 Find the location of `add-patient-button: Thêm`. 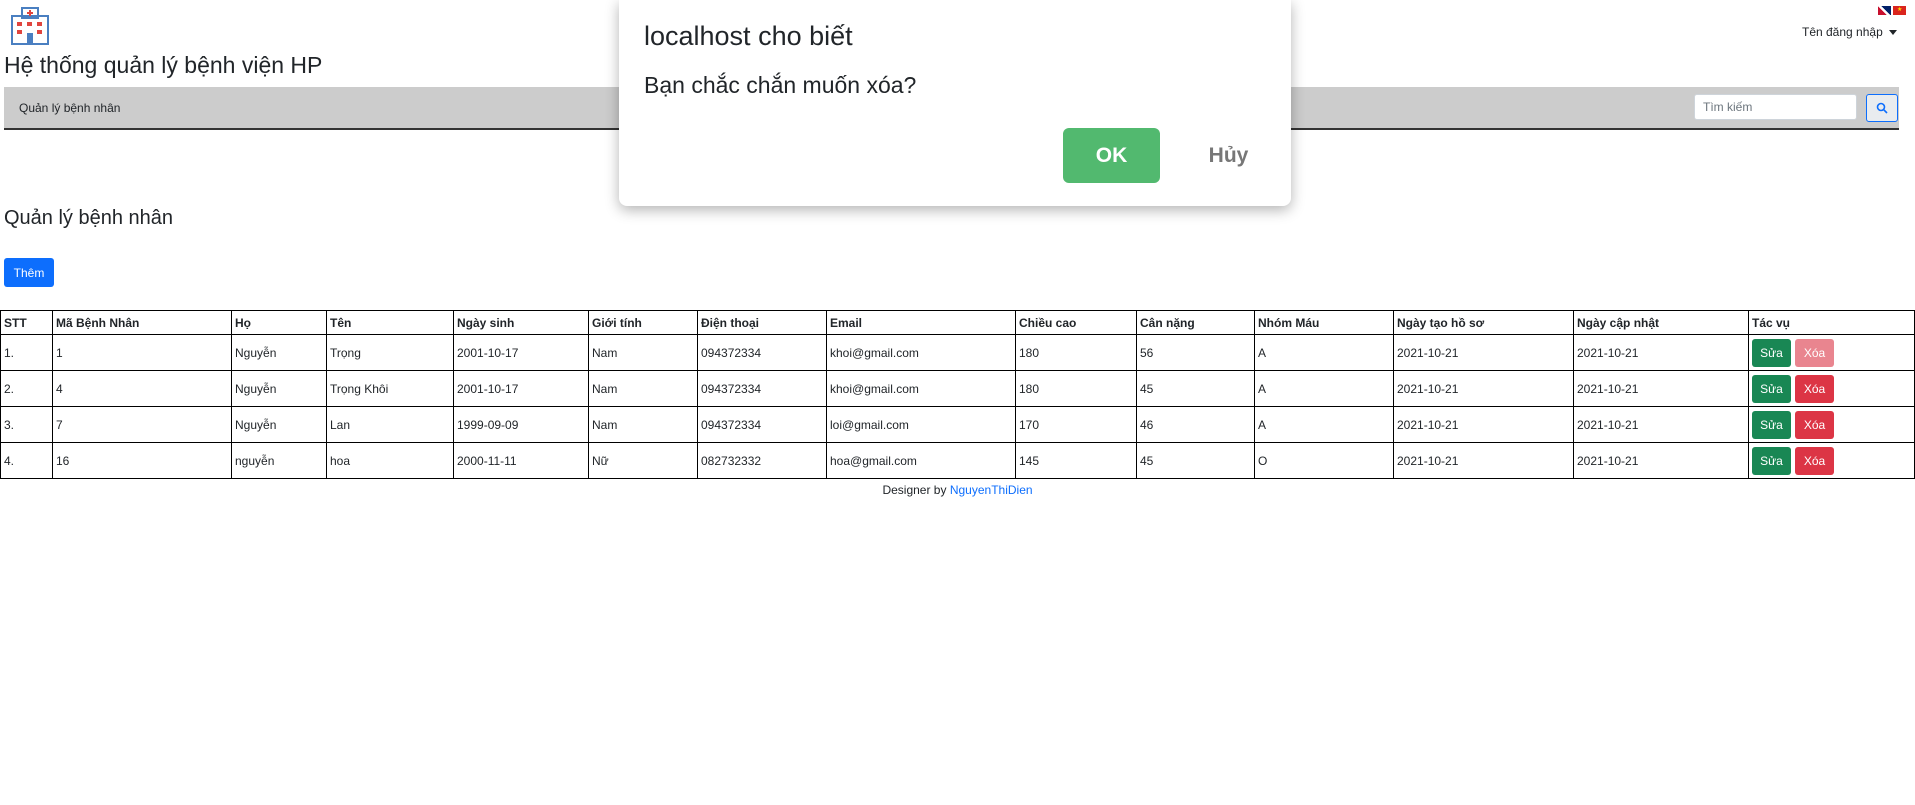

add-patient-button: Thêm is located at coordinates (29, 272).